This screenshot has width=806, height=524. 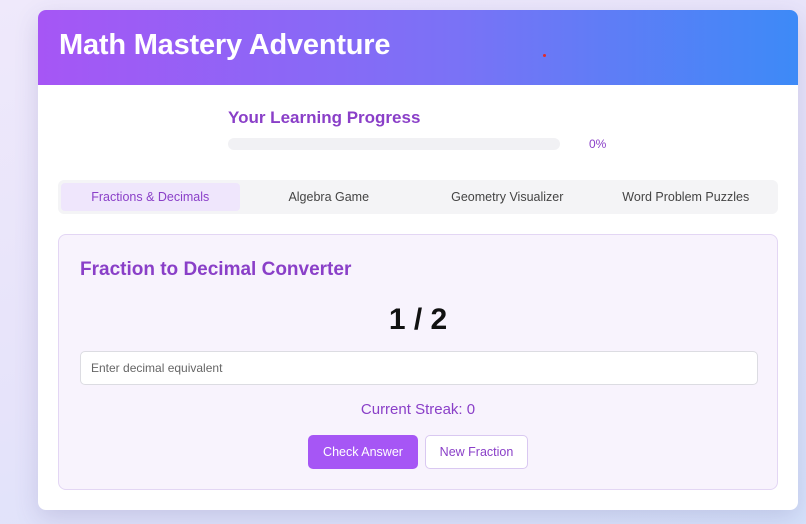 I want to click on progress-bar, so click(x=394, y=144).